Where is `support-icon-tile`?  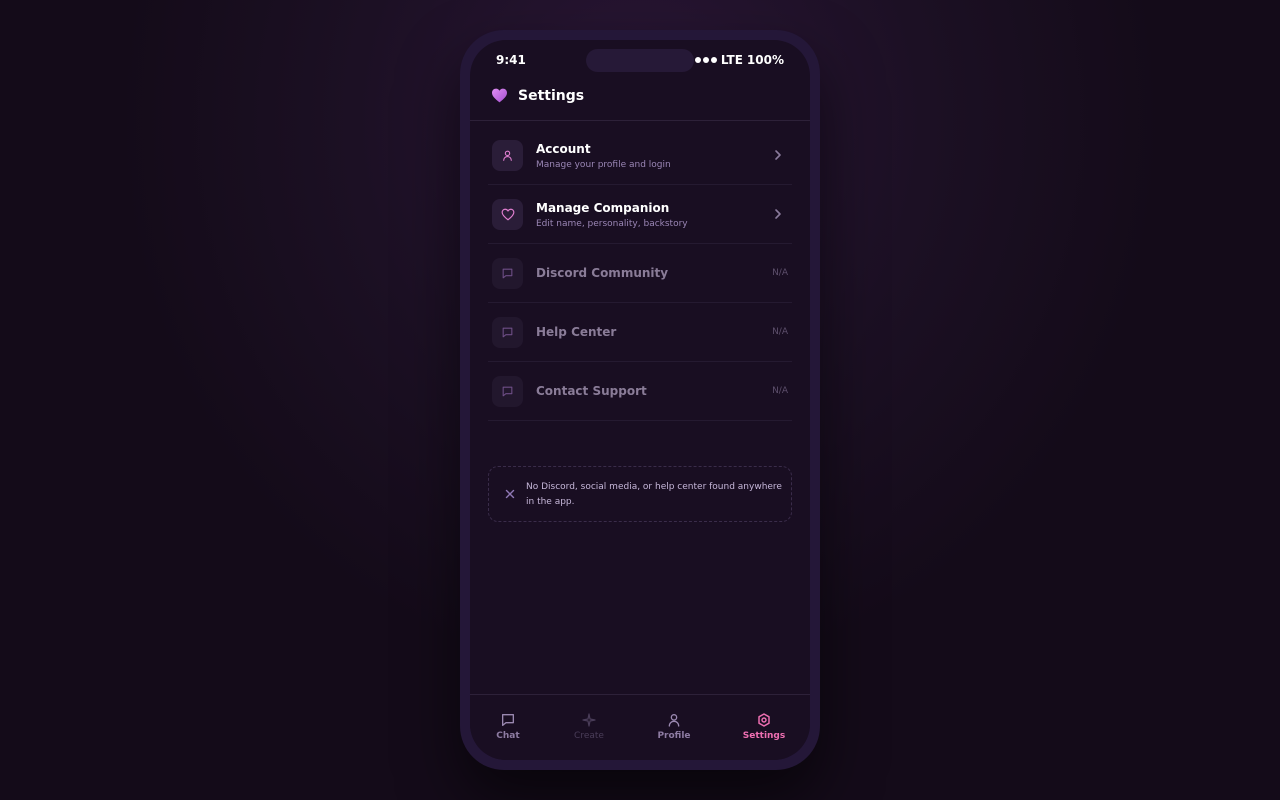 support-icon-tile is located at coordinates (507, 391).